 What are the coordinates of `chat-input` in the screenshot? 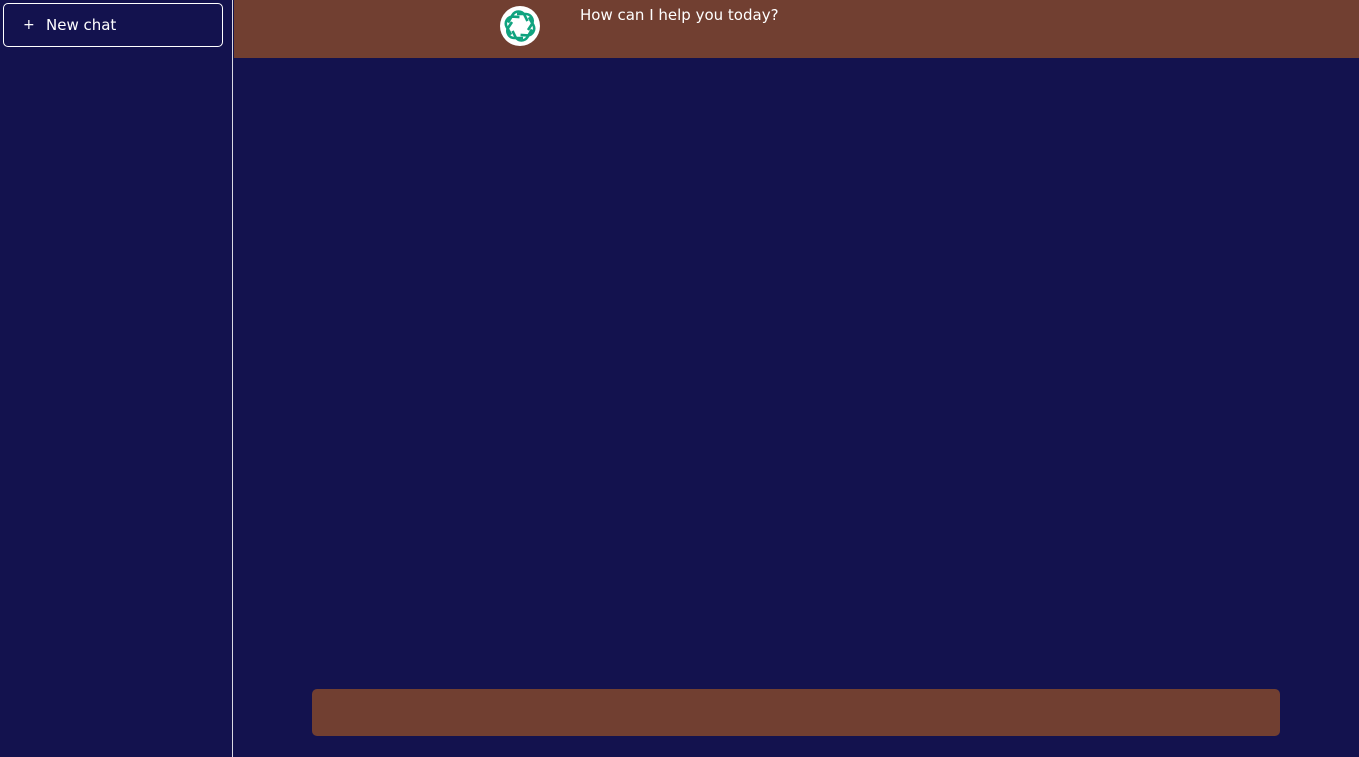 It's located at (796, 712).